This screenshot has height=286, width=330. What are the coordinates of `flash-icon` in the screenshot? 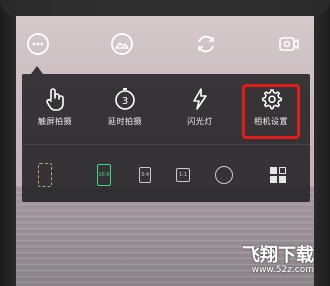 It's located at (200, 99).